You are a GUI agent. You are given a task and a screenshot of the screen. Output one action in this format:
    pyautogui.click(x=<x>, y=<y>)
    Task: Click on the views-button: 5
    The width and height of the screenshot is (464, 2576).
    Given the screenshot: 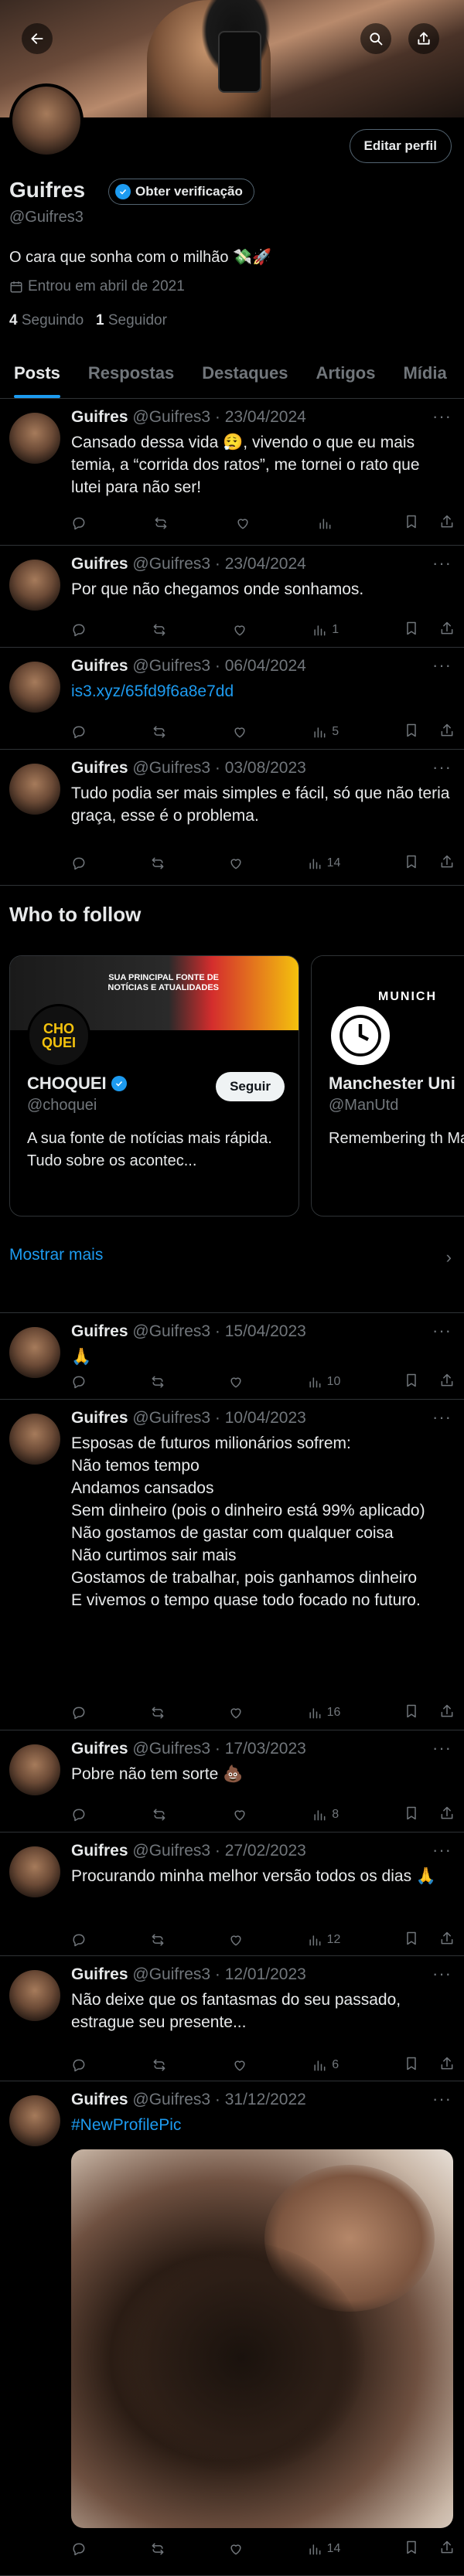 What is the action you would take?
    pyautogui.click(x=325, y=732)
    